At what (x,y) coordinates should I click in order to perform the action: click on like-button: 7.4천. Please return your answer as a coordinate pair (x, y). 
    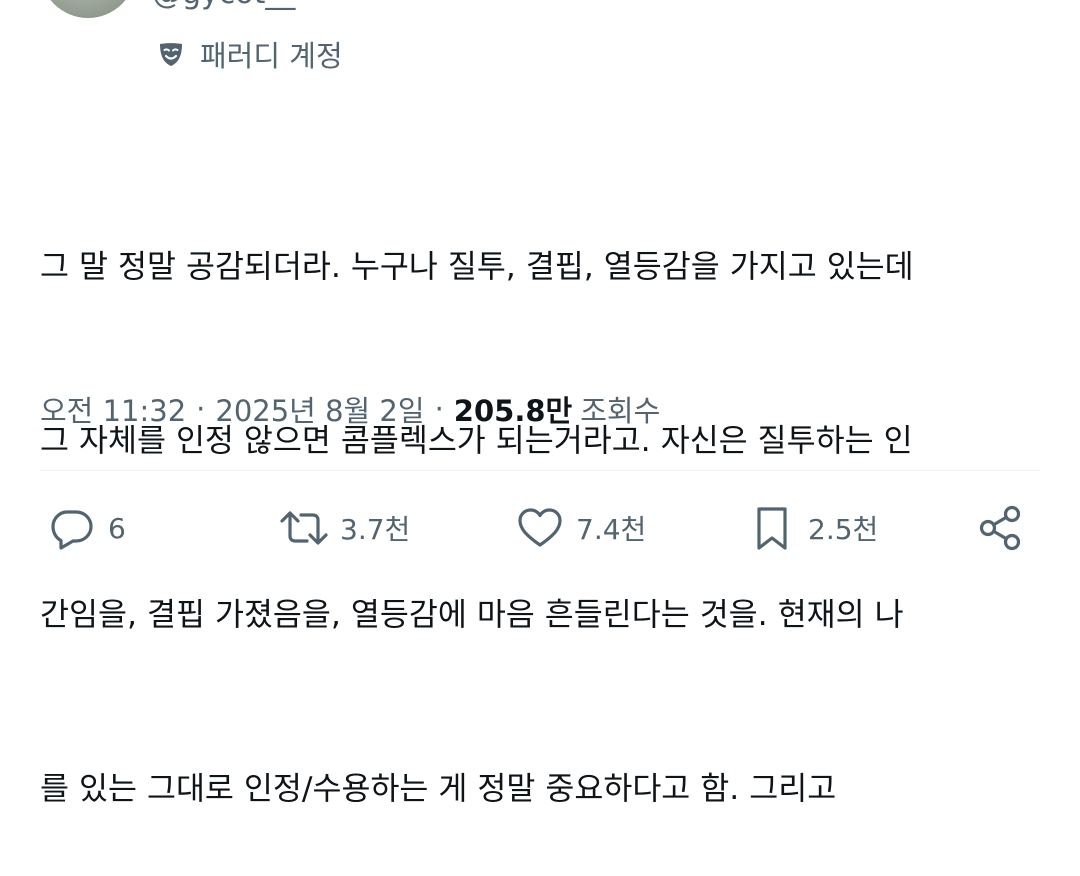
    Looking at the image, I should click on (579, 528).